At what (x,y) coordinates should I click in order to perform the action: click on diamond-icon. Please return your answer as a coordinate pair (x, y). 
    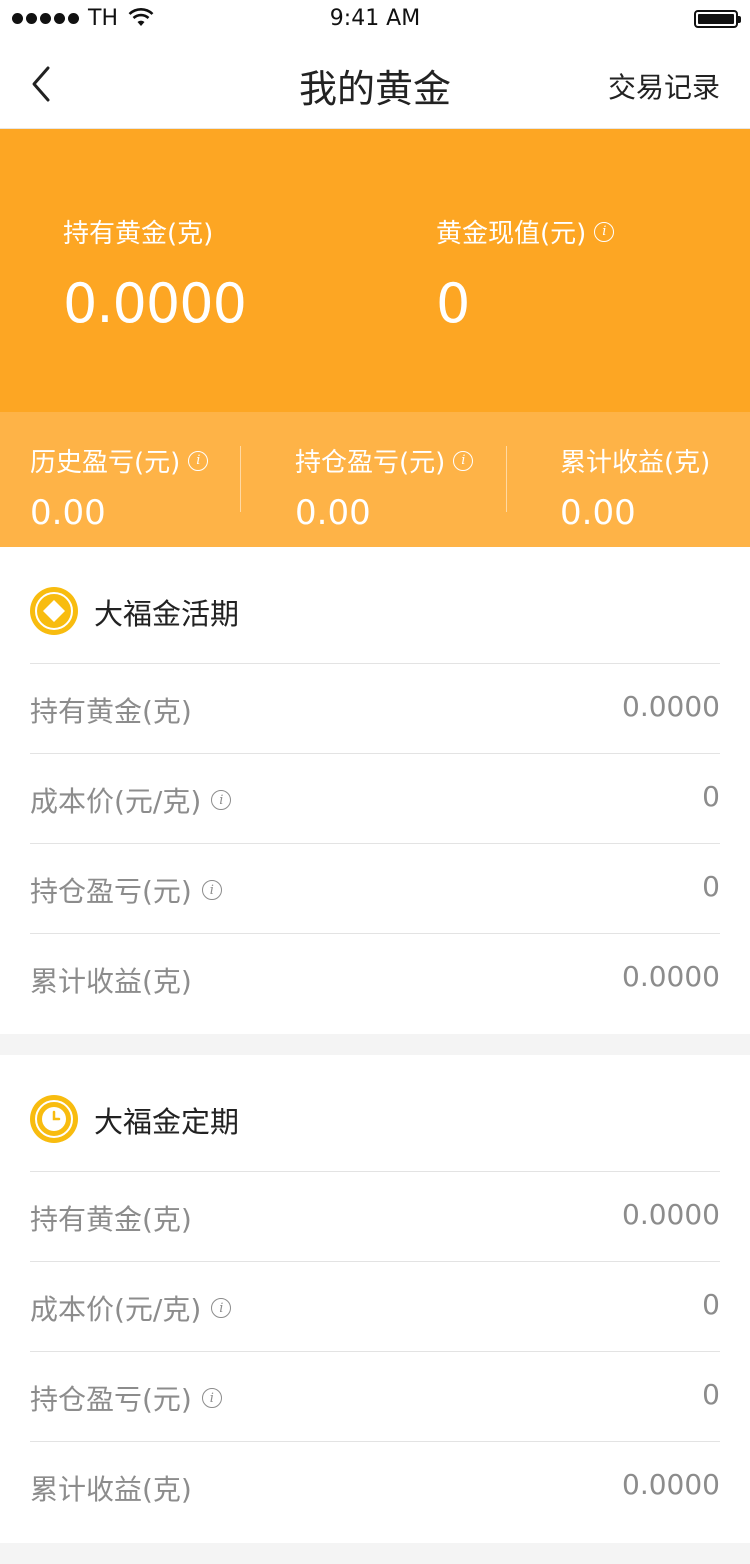
    Looking at the image, I should click on (54, 611).